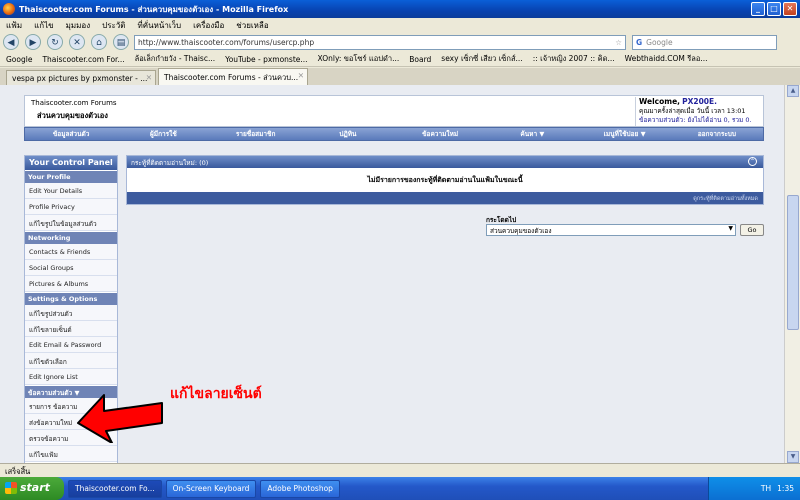 The image size is (800, 500). I want to click on search-input: G Google, so click(704, 42).